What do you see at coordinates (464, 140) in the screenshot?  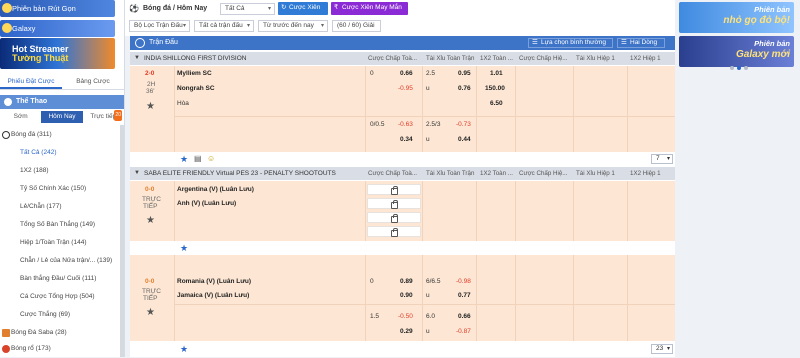 I see `odds-value: 0.44` at bounding box center [464, 140].